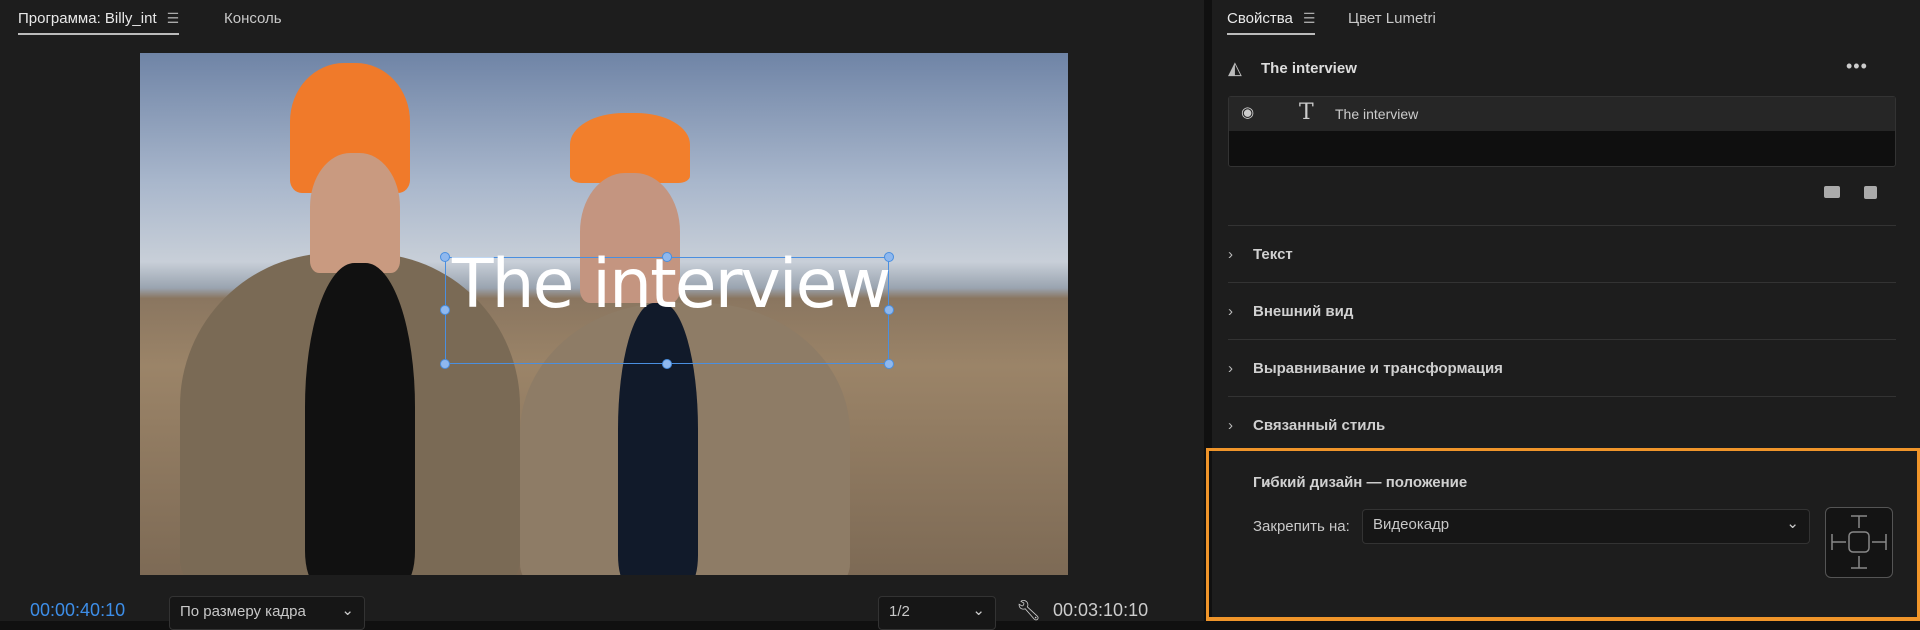 The height and width of the screenshot is (630, 1920). What do you see at coordinates (1273, 254) in the screenshot?
I see `section-label: Текст` at bounding box center [1273, 254].